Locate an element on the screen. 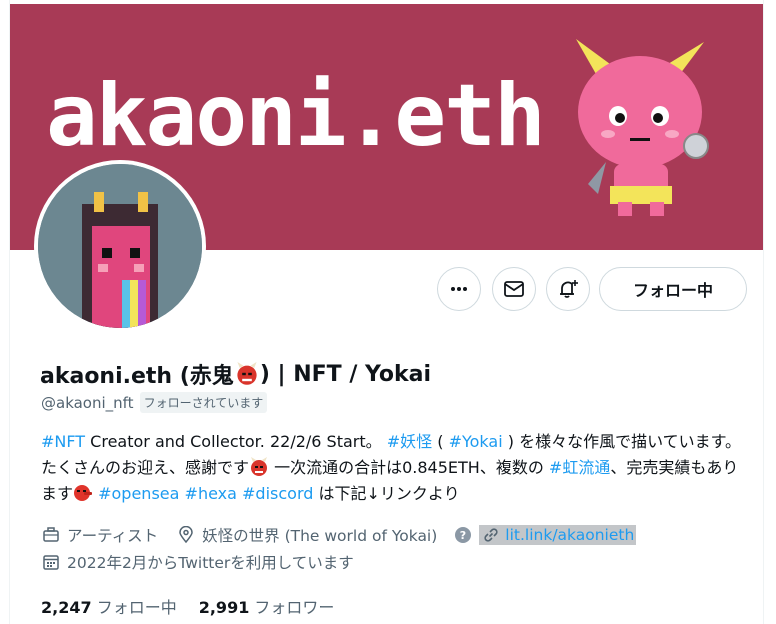 This screenshot has width=776, height=624. hashtag-link: #hexa is located at coordinates (211, 493).